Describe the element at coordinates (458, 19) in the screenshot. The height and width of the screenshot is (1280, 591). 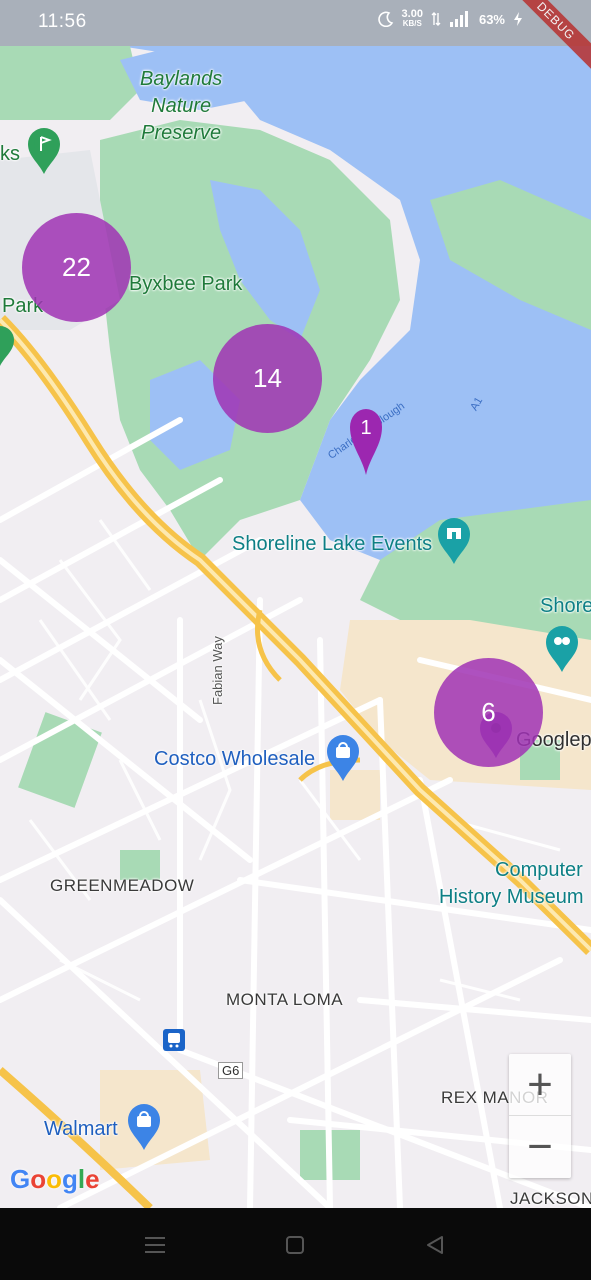
I see `signal-icon` at that location.